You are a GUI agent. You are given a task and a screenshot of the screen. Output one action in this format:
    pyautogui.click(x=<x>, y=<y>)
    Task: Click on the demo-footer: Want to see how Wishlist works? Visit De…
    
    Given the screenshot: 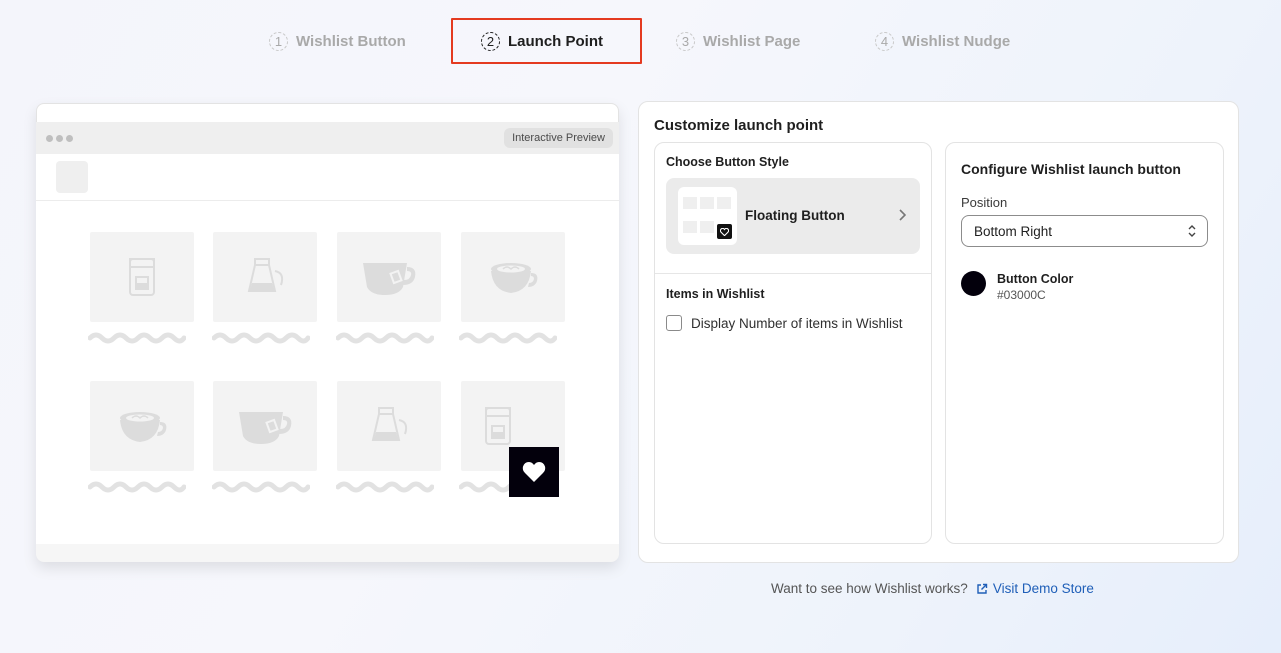 What is the action you would take?
    pyautogui.click(x=932, y=588)
    